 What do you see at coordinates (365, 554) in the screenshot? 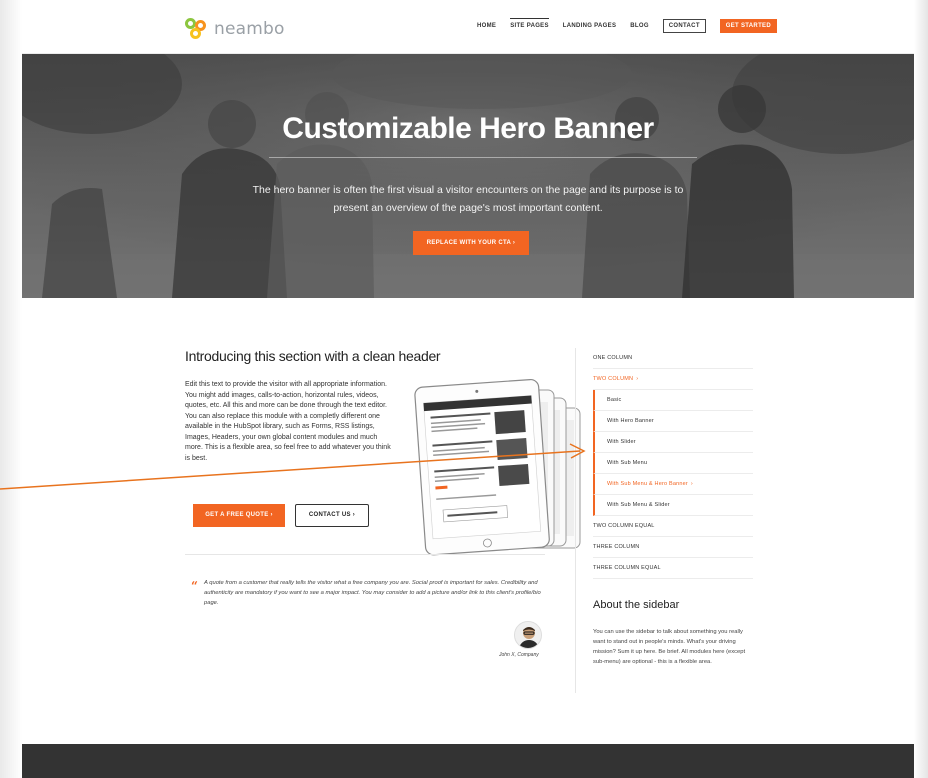
I see `content-divider` at bounding box center [365, 554].